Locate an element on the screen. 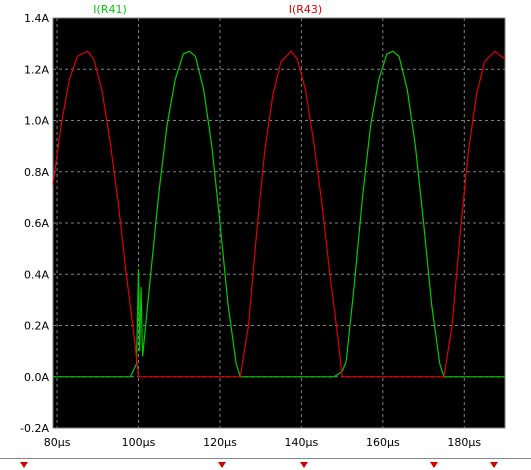  y-tick-label: 0.0A is located at coordinates (36, 377).